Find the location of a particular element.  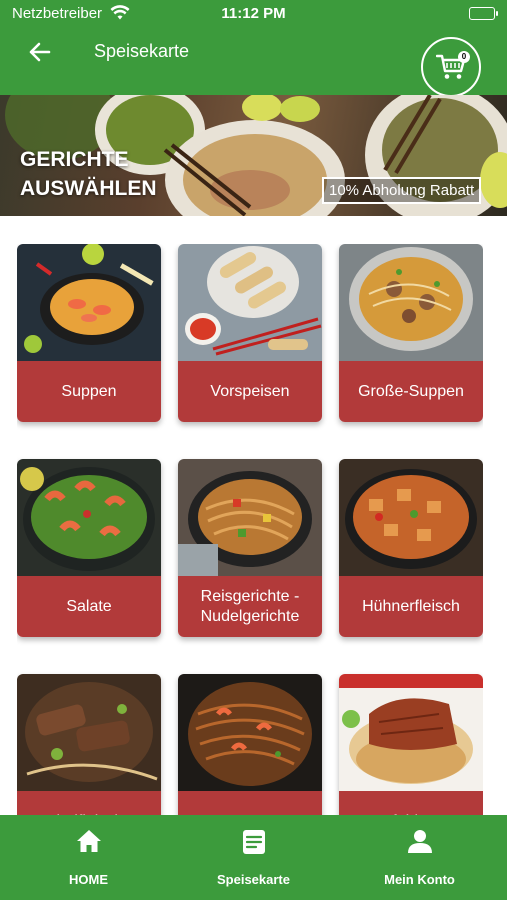

category-label: Empfehlungen is located at coordinates (411, 803).